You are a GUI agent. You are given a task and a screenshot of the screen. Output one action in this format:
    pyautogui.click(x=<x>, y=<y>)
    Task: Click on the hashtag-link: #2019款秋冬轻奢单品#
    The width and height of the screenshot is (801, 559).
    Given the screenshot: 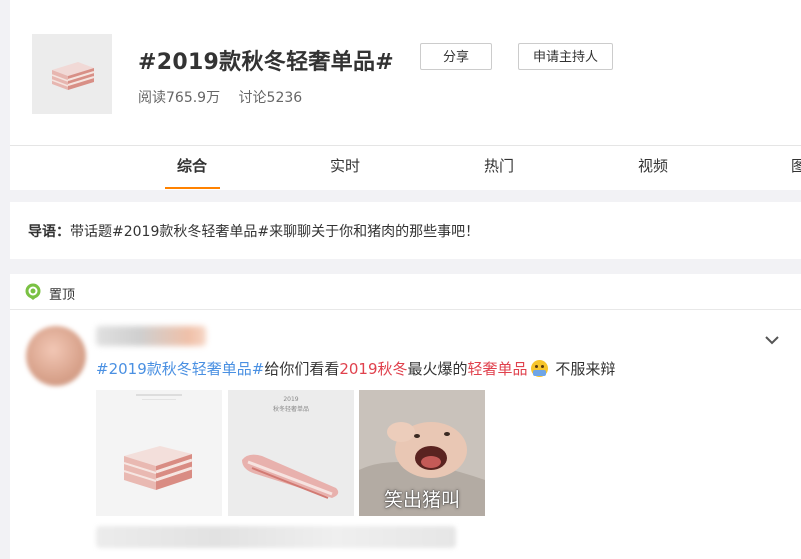 What is the action you would take?
    pyautogui.click(x=180, y=369)
    